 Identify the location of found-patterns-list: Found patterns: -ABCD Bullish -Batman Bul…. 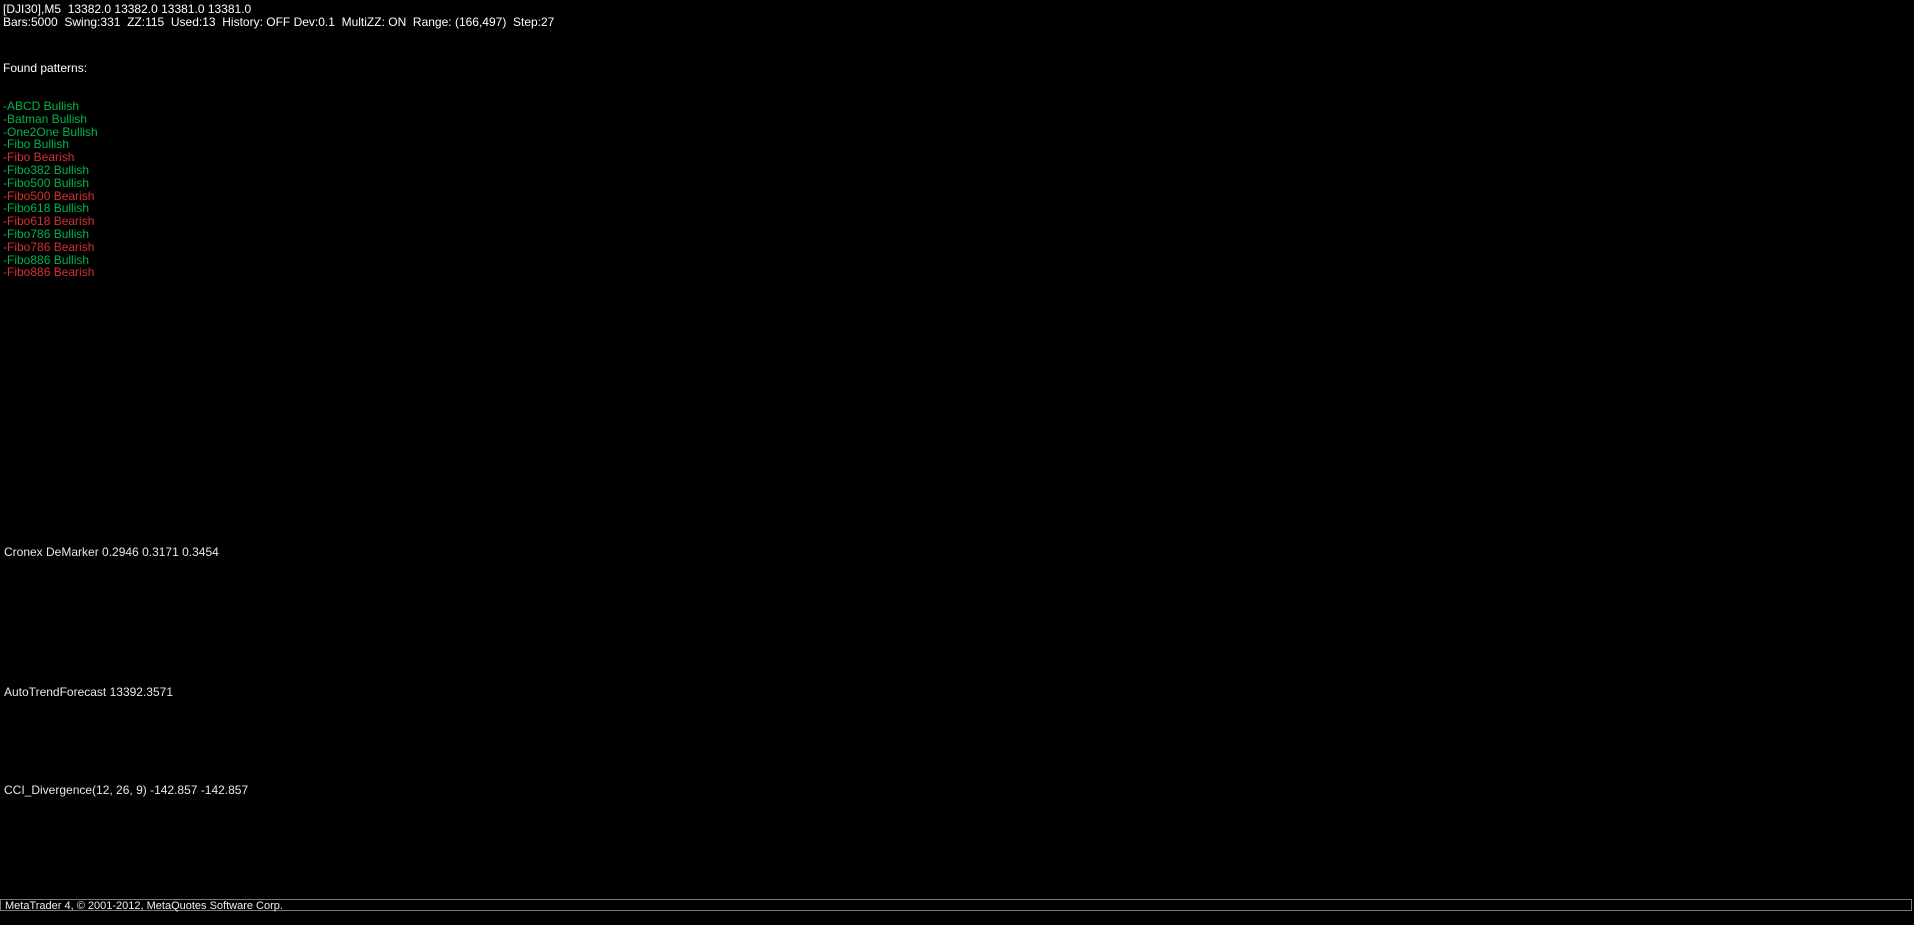
(50, 170).